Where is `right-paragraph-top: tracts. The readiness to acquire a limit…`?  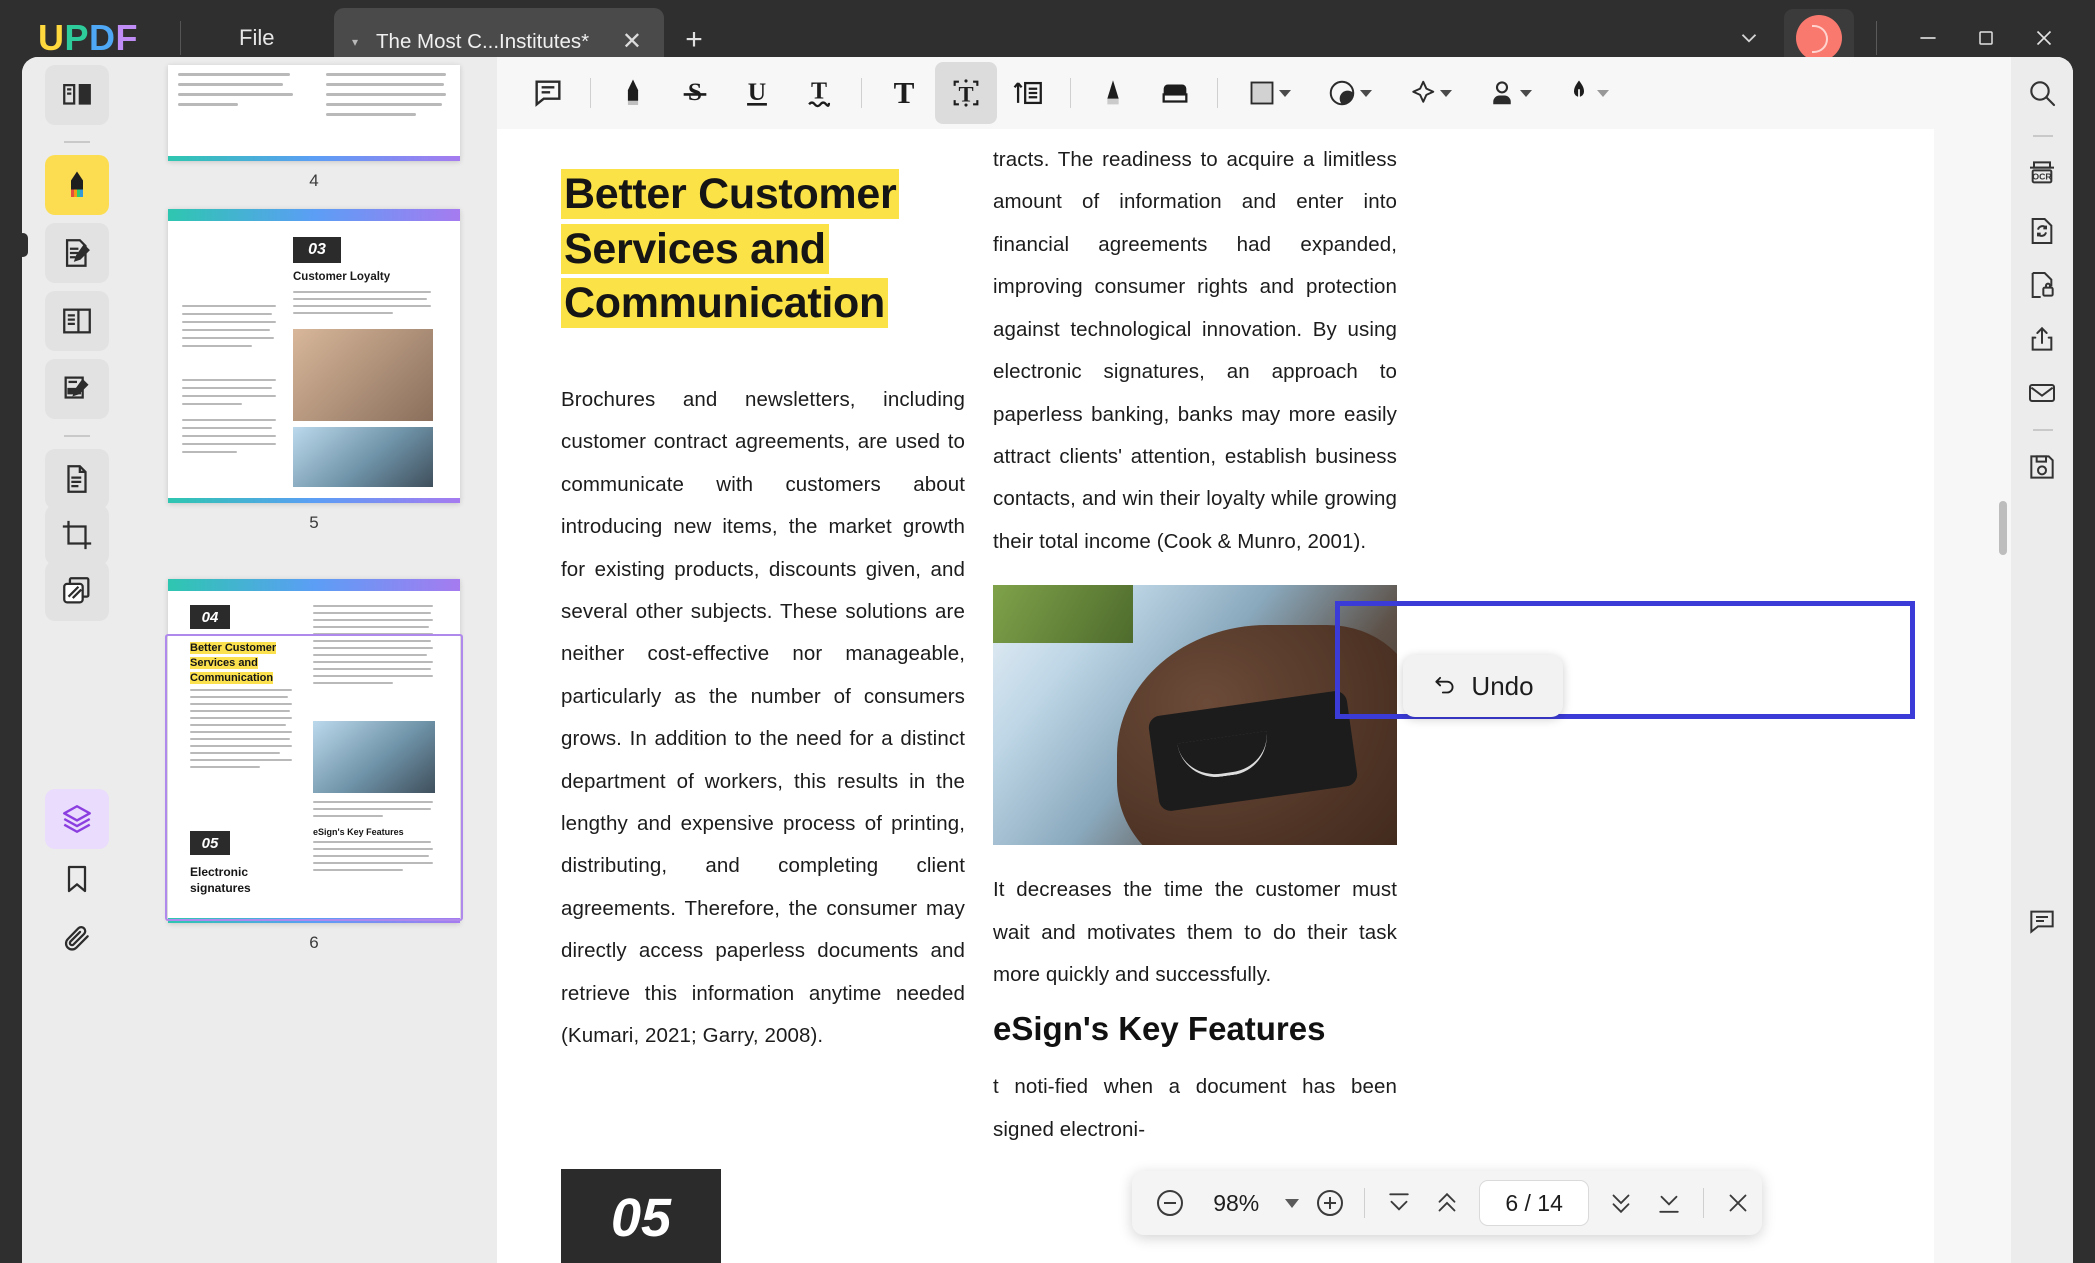 right-paragraph-top: tracts. The readiness to acquire a limit… is located at coordinates (1195, 350).